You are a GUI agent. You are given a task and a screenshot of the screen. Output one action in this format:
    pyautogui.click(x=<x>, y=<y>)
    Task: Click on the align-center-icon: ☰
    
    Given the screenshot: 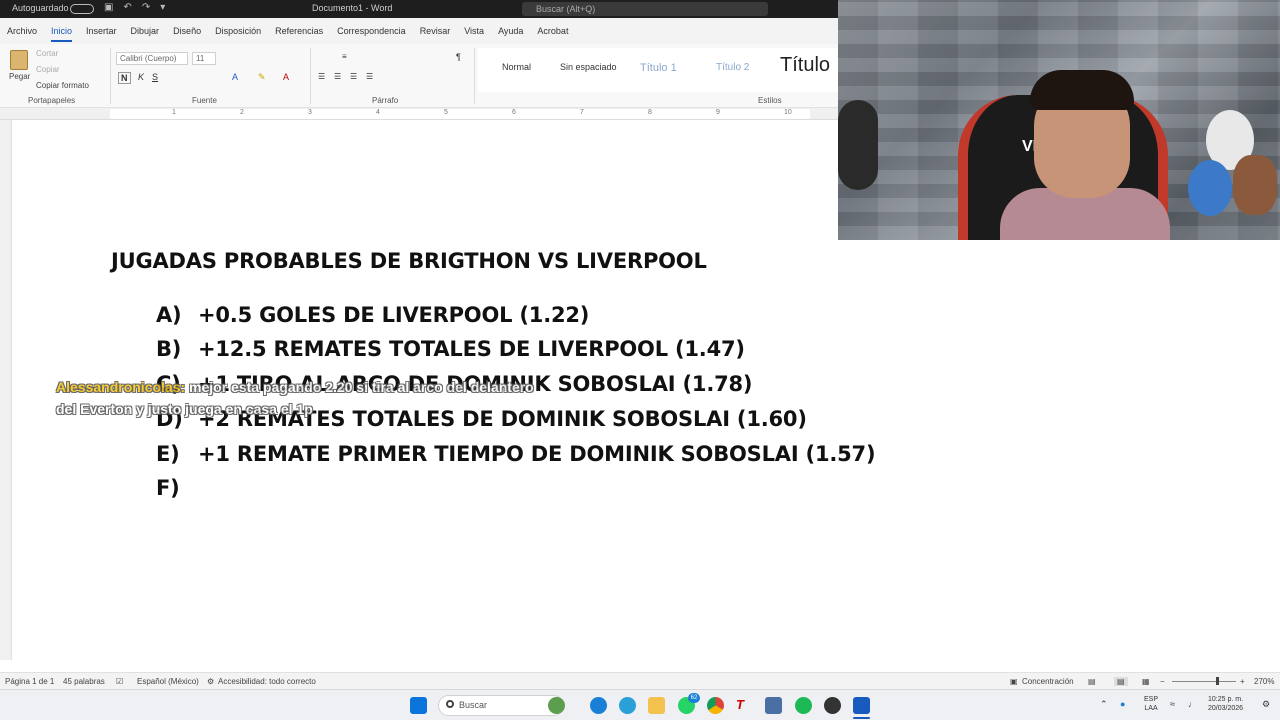 What is the action you would take?
    pyautogui.click(x=337, y=76)
    